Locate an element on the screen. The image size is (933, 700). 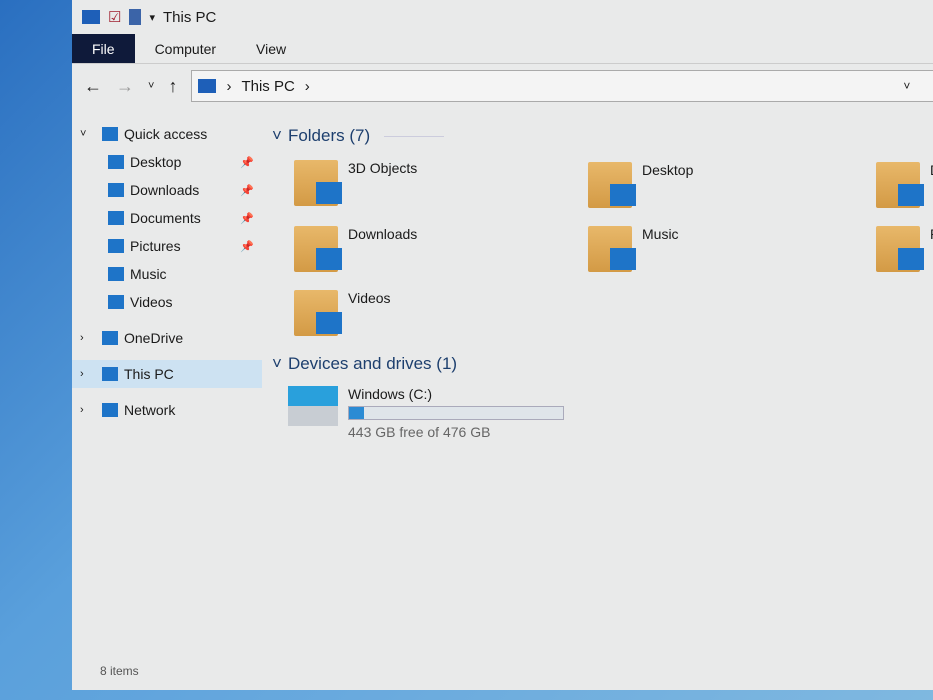
drive-c: Windows (C:) 443 GB free of 476 GB is located at coordinates (426, 413).